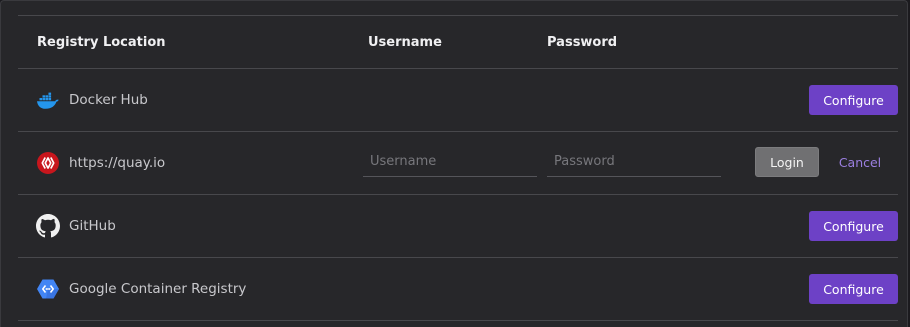 The height and width of the screenshot is (327, 910). What do you see at coordinates (450, 162) in the screenshot?
I see `username-field` at bounding box center [450, 162].